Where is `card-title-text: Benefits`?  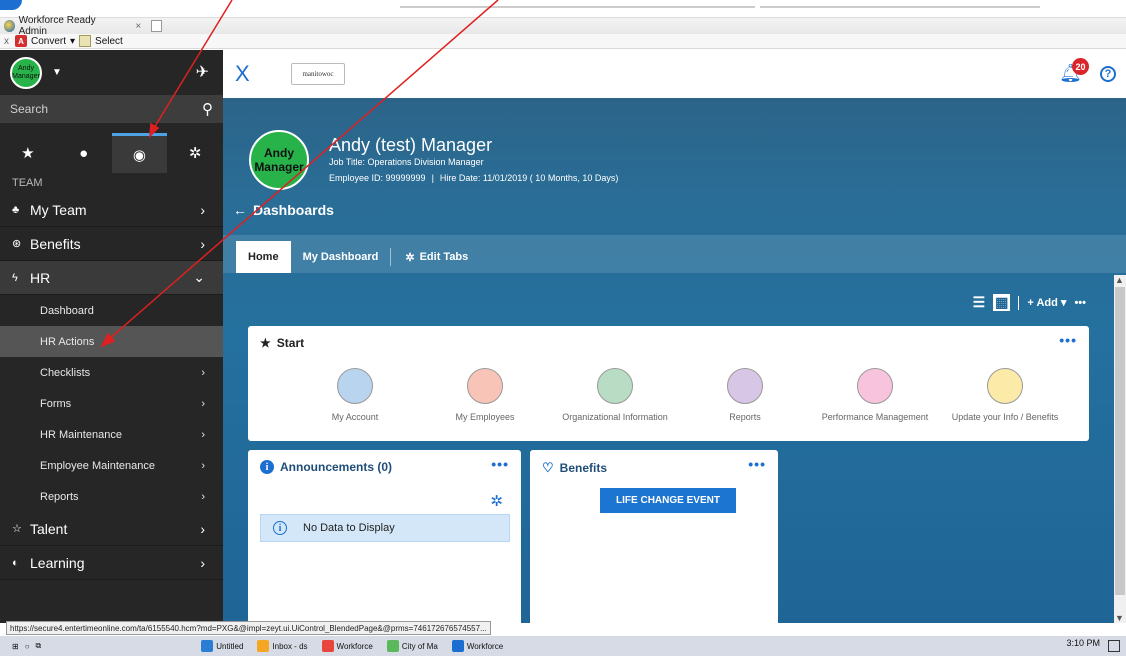 card-title-text: Benefits is located at coordinates (583, 468).